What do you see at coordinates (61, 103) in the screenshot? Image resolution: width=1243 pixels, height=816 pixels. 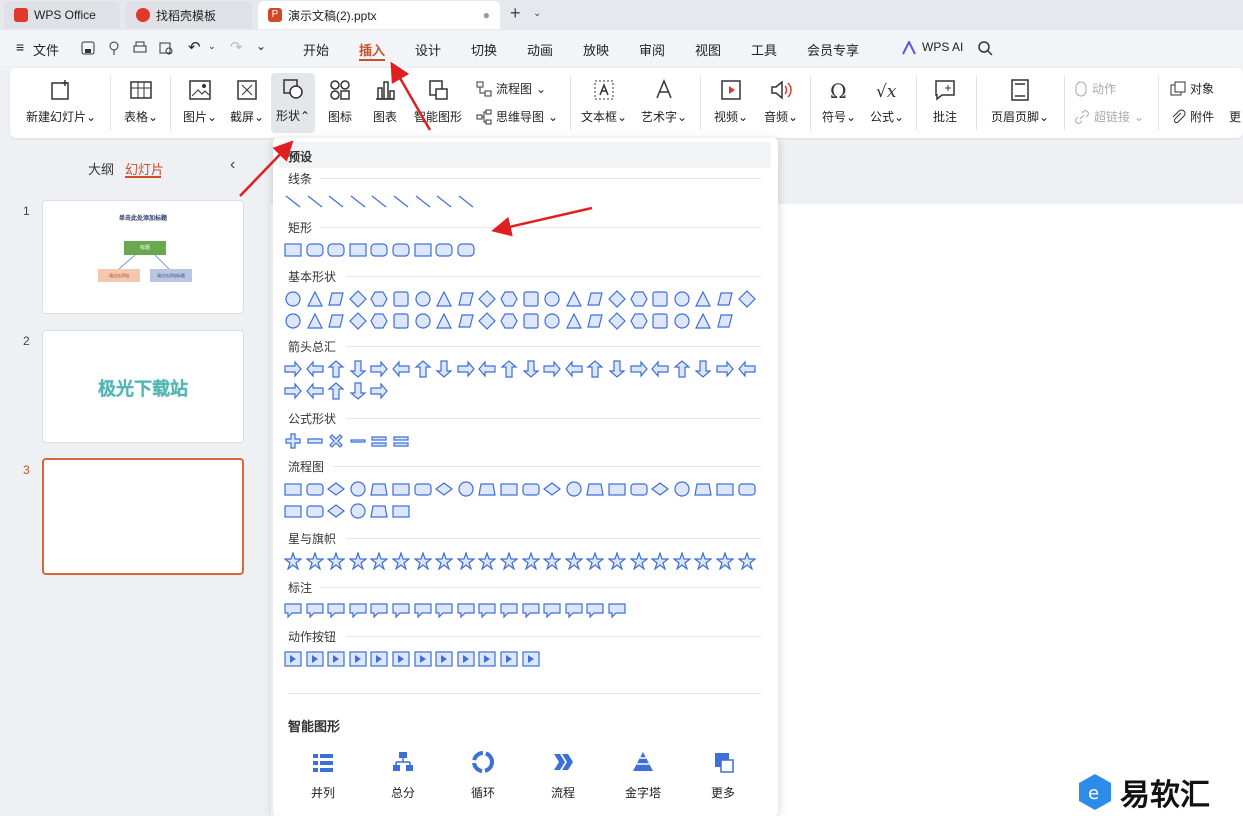 I see `new-slide-button: 新建幻灯片⌄` at bounding box center [61, 103].